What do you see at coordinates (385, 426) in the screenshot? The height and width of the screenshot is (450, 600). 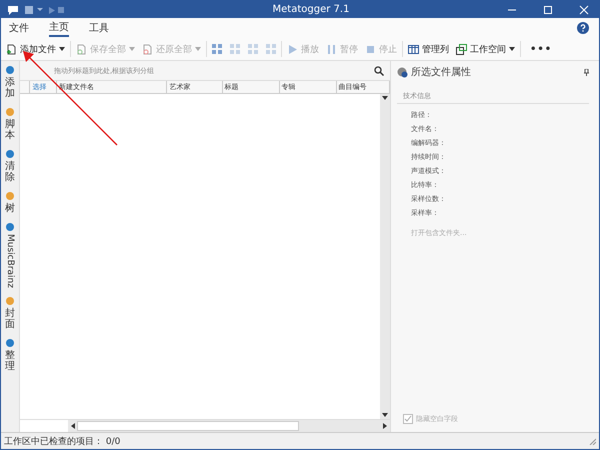 I see `scroll-right-icon` at bounding box center [385, 426].